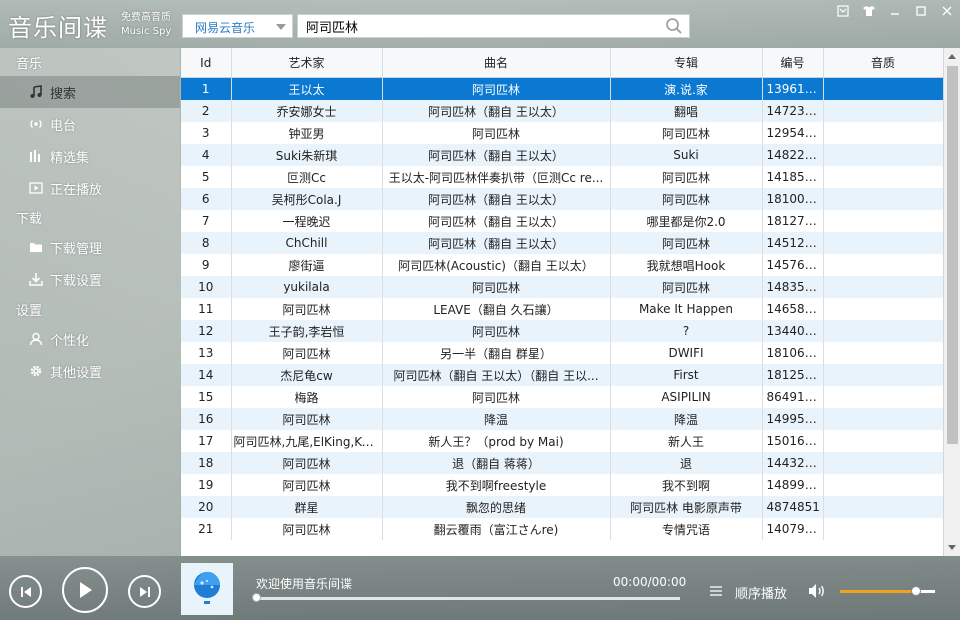  I want to click on scroll-up-icon, so click(952, 56).